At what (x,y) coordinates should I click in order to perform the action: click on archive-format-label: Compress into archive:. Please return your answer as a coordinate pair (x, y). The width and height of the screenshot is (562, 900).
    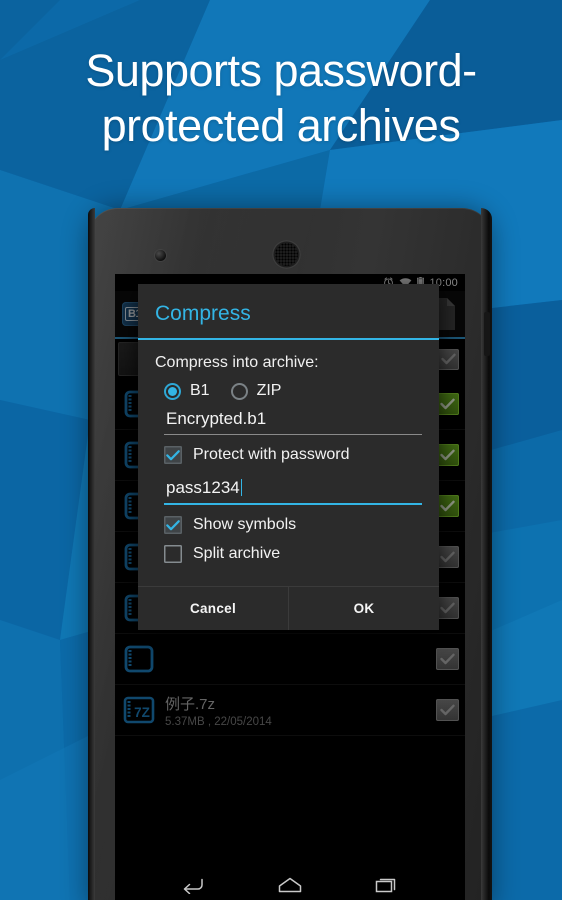
    Looking at the image, I should click on (237, 362).